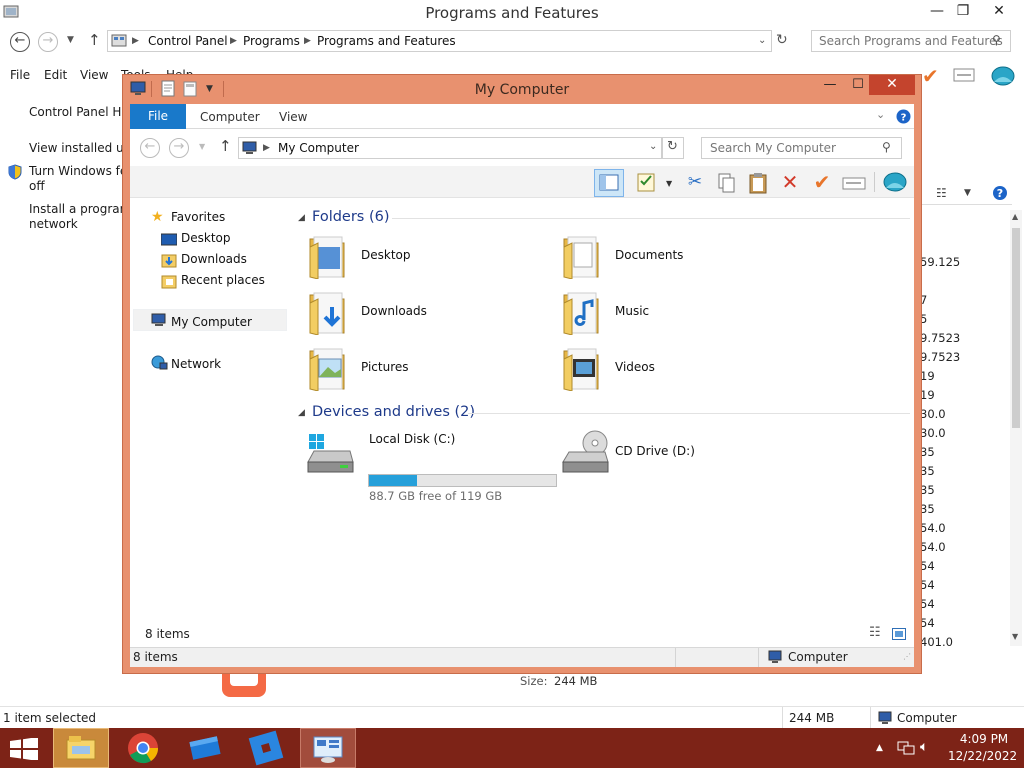 Image resolution: width=1024 pixels, height=768 pixels. I want to click on tab-computer: Computer, so click(230, 117).